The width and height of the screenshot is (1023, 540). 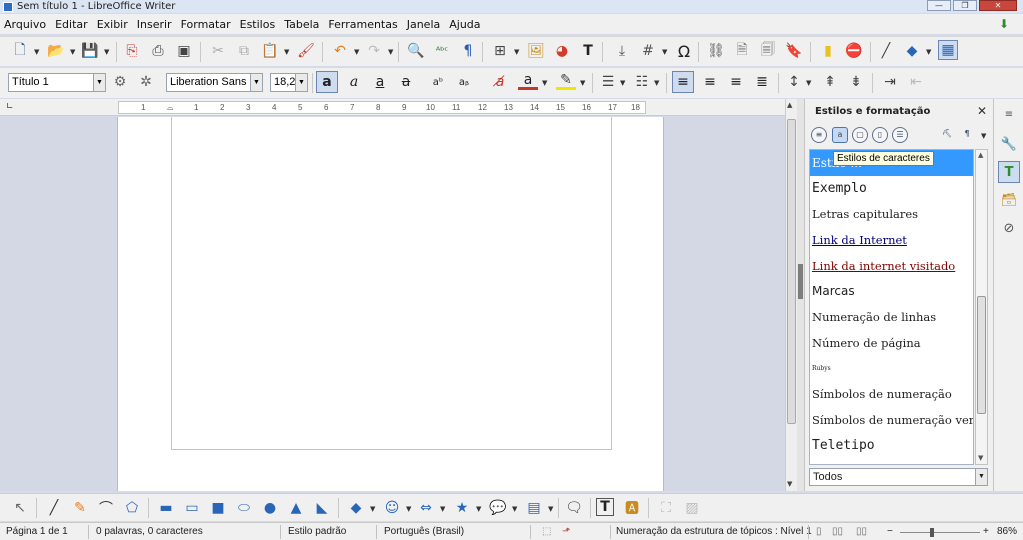 I want to click on rounded-rectangle-icon: ▭, so click(x=192, y=508).